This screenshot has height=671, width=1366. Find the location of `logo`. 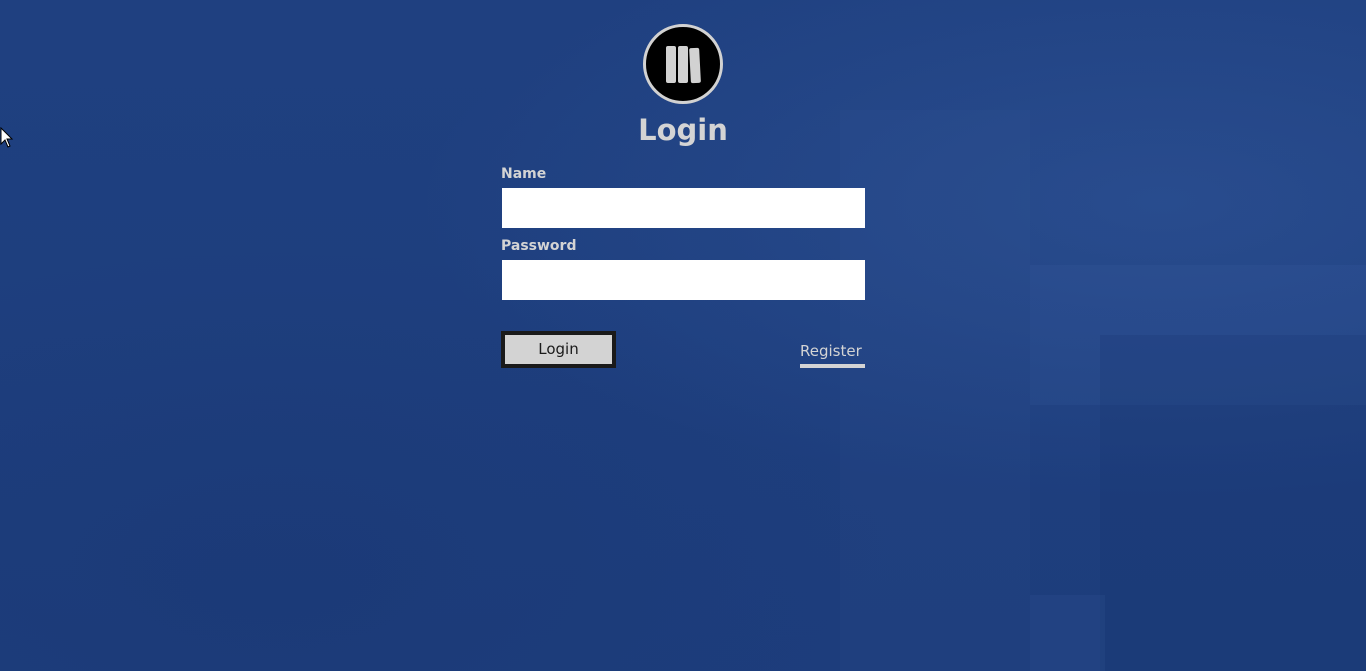

logo is located at coordinates (683, 64).